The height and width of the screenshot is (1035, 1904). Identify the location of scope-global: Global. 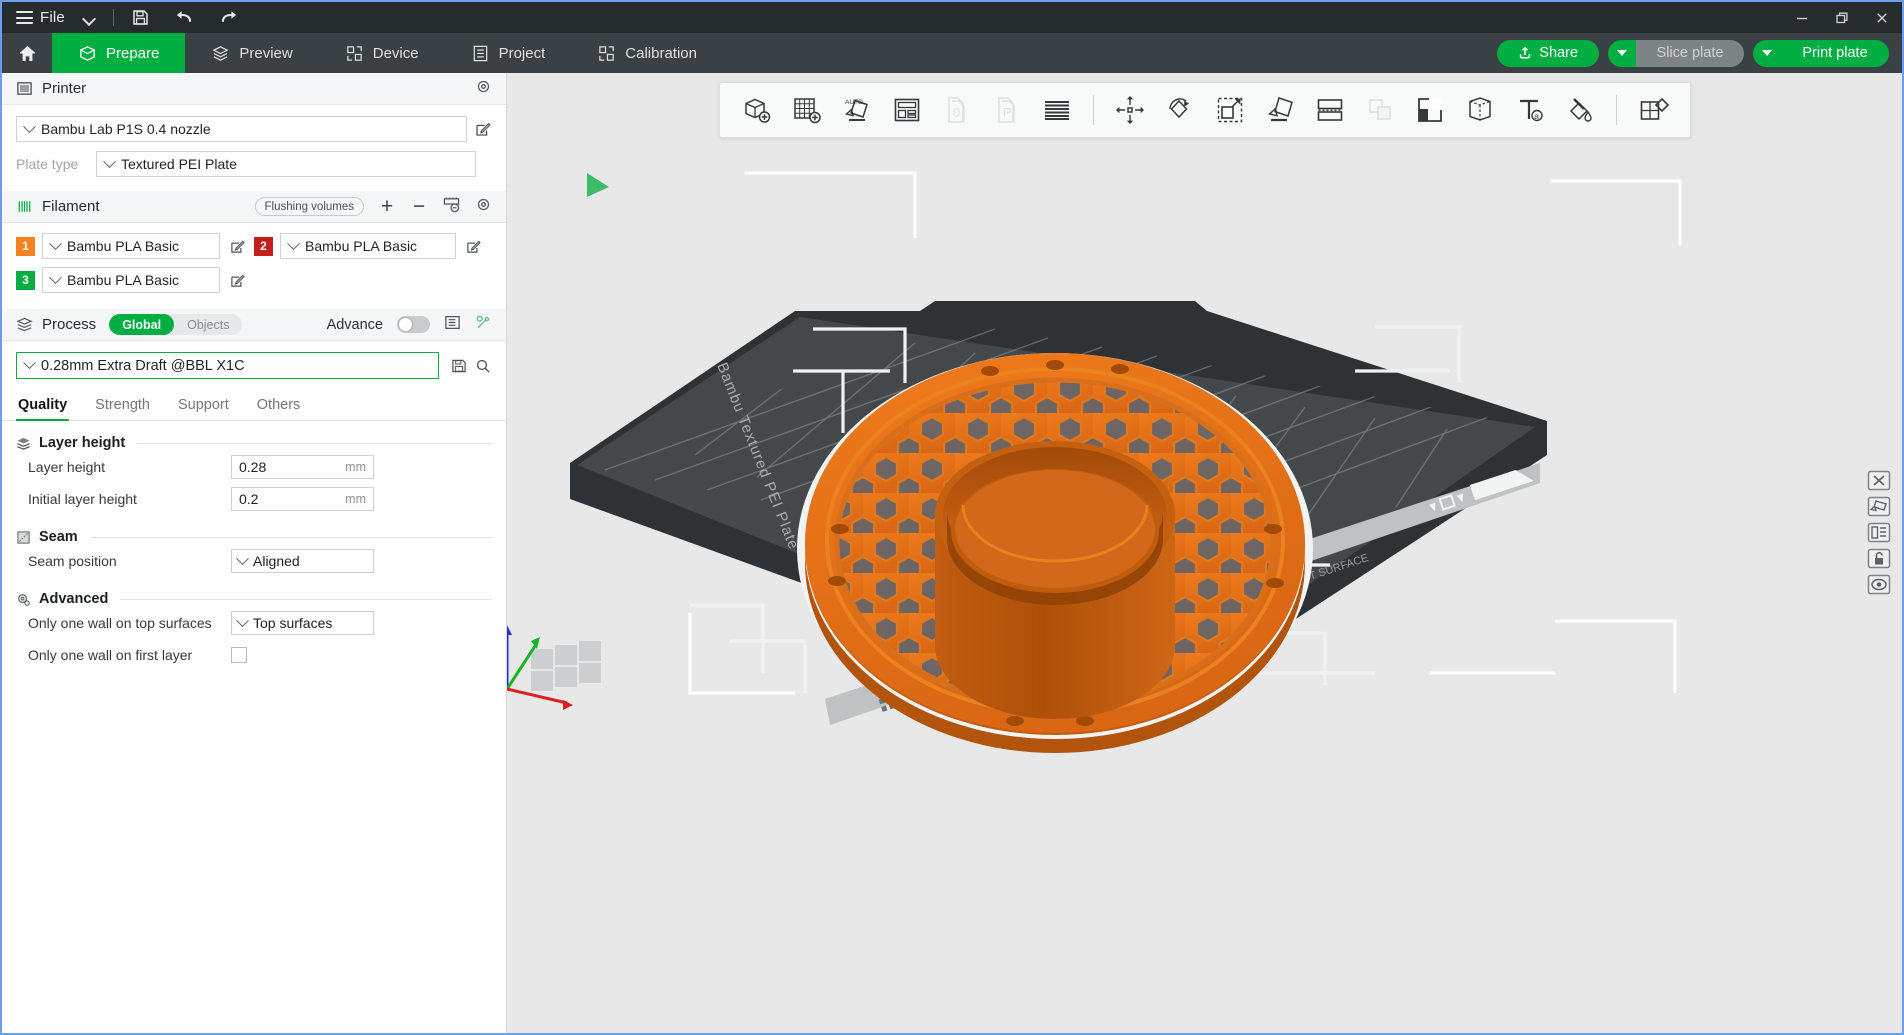
(142, 324).